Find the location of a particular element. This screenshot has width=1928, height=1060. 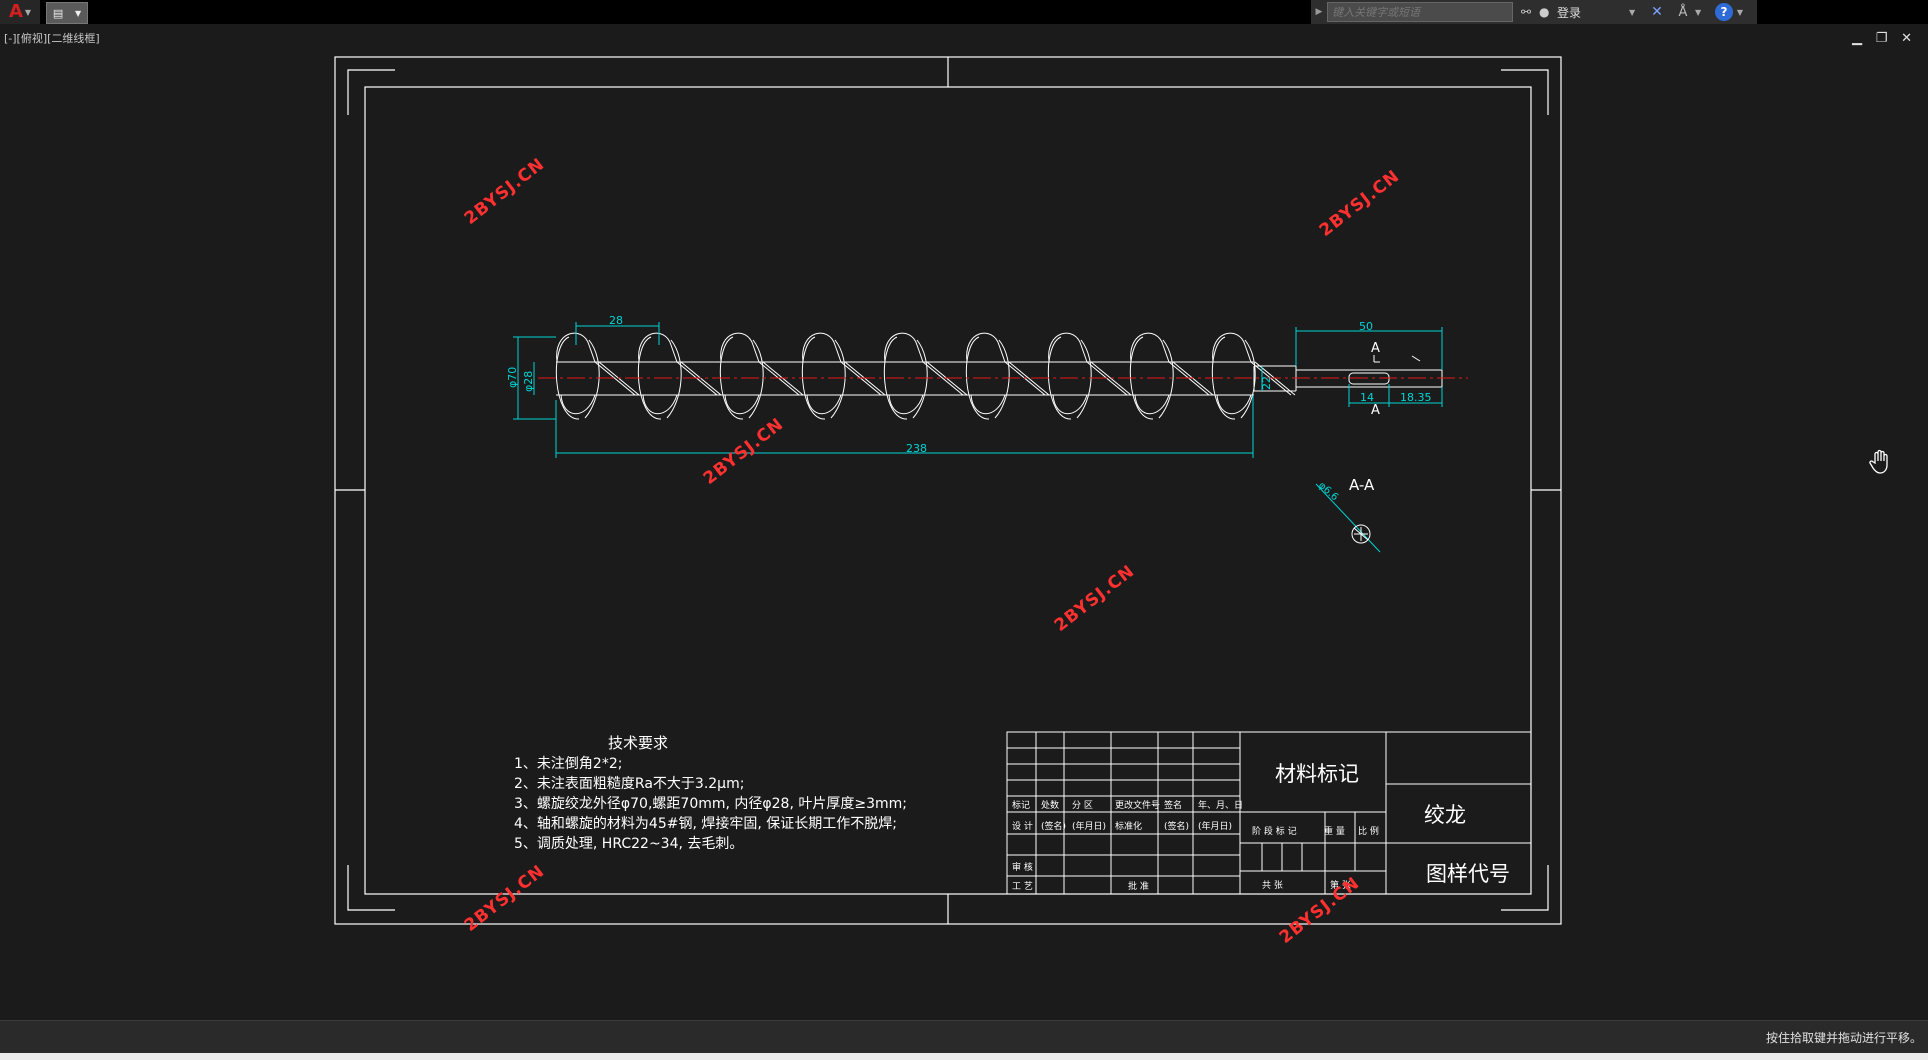

design-row-cell: 标准化 is located at coordinates (1128, 826).